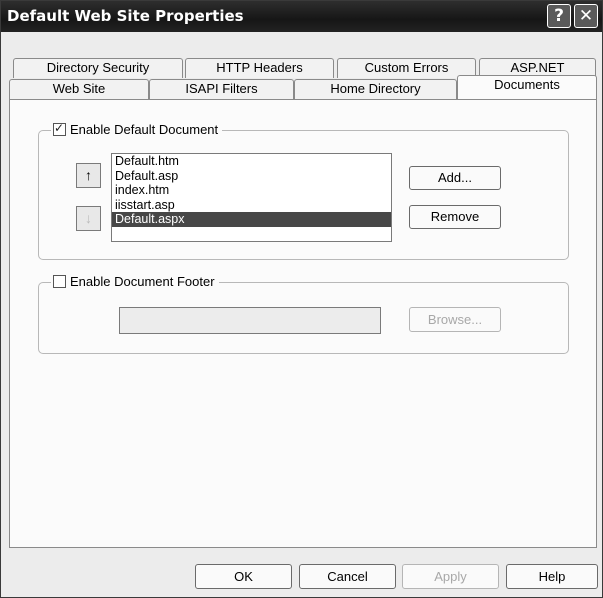 The image size is (603, 598). Describe the element at coordinates (98, 68) in the screenshot. I see `tab-directory-security: Directory Security` at that location.